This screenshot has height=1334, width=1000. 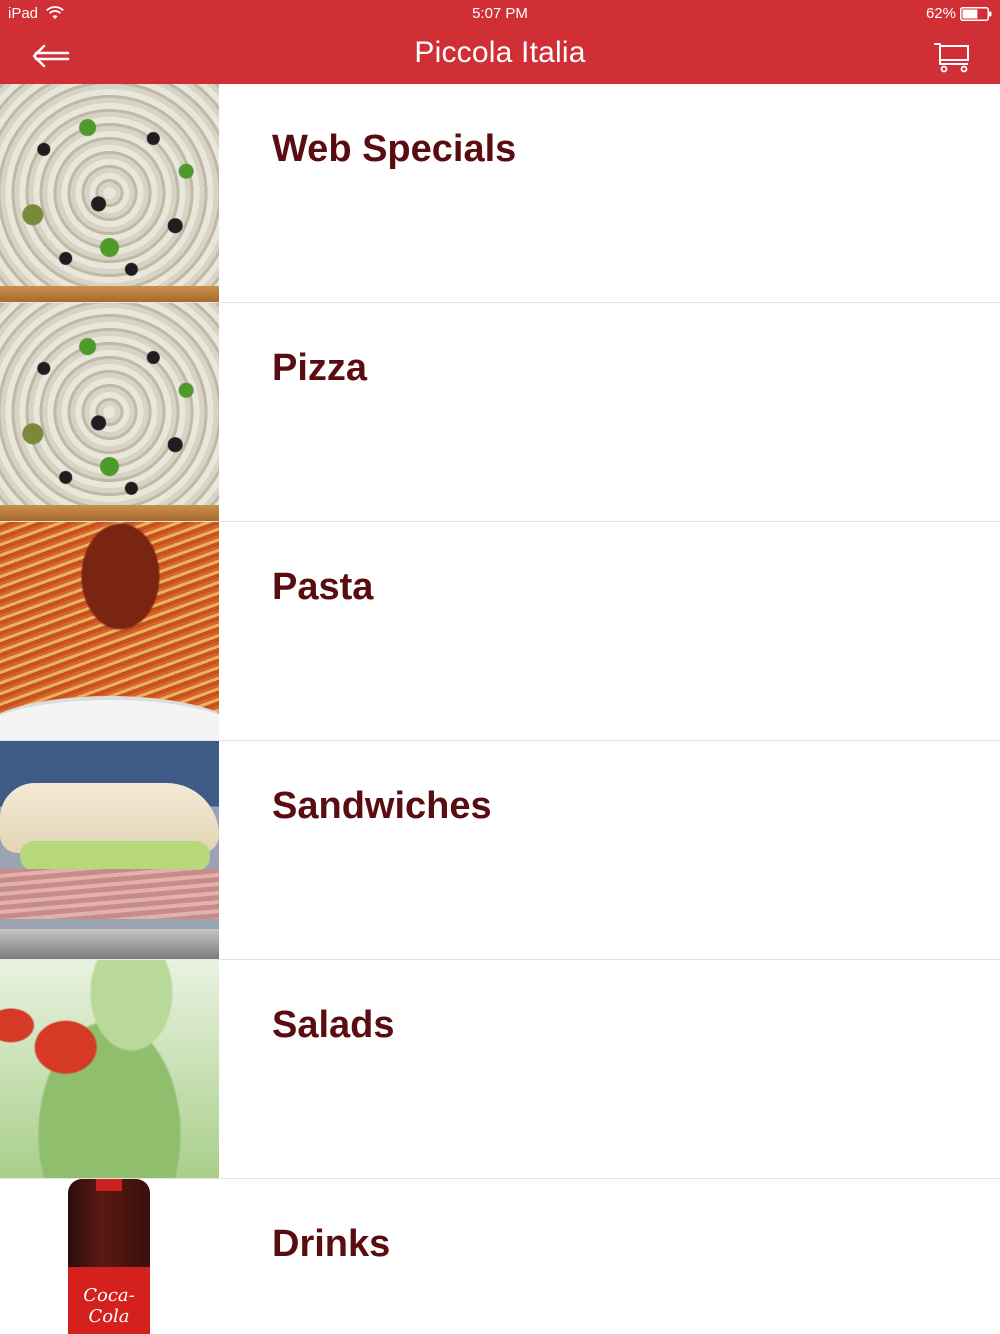 I want to click on status-time: 5:07 PM, so click(x=500, y=13).